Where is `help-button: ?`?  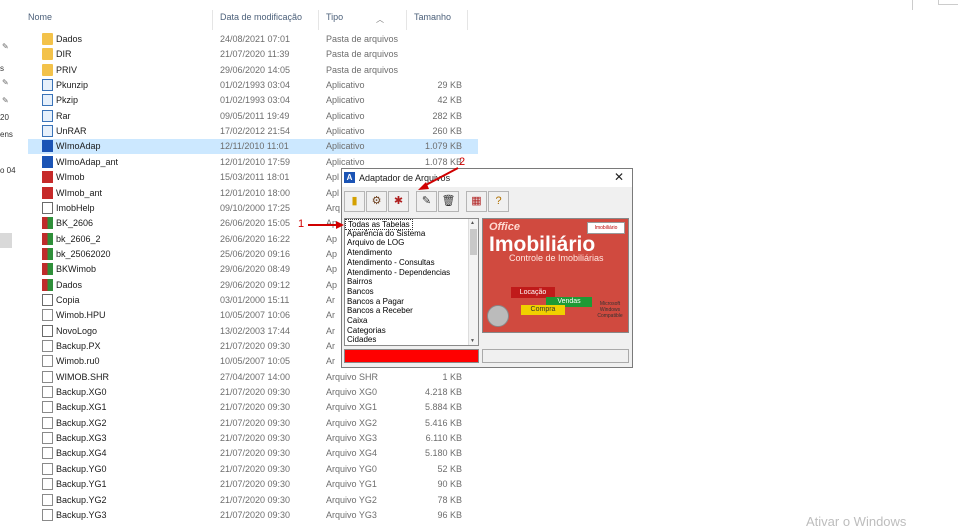
help-button: ? is located at coordinates (498, 201).